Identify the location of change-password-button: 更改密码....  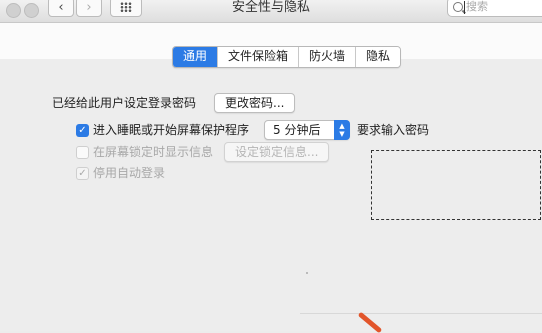
(255, 103).